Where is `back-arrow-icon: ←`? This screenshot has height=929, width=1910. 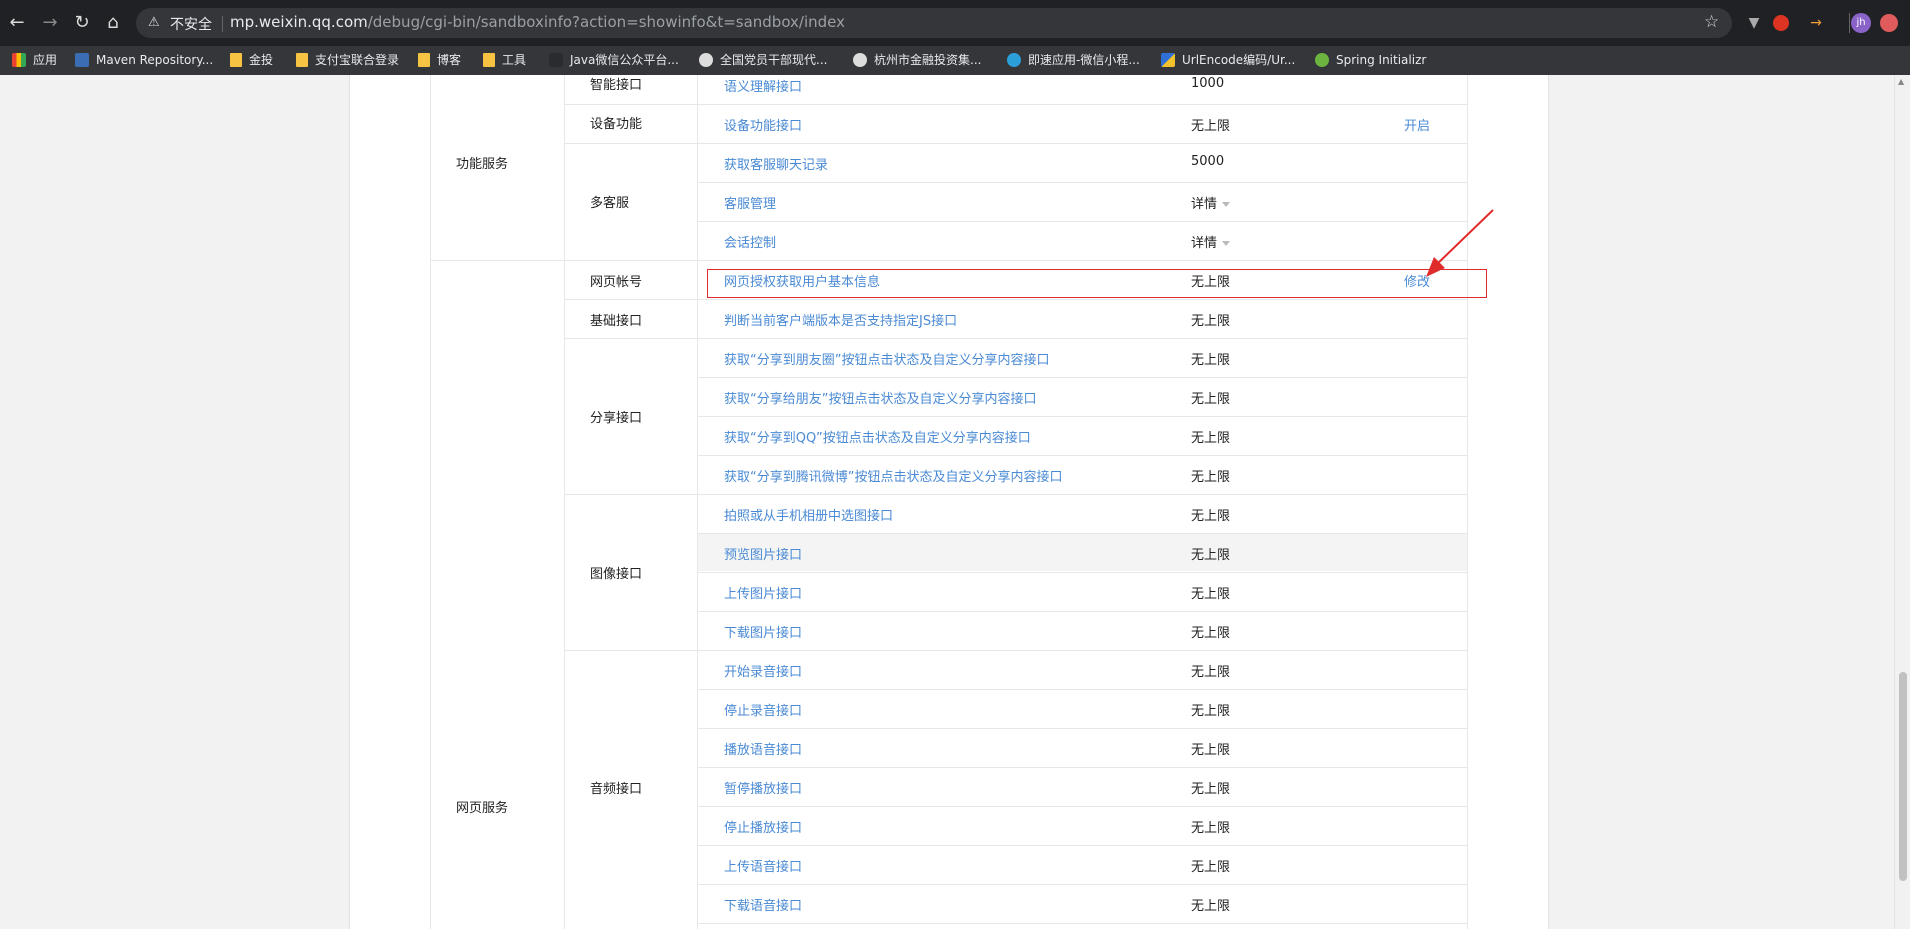
back-arrow-icon: ← is located at coordinates (17, 23).